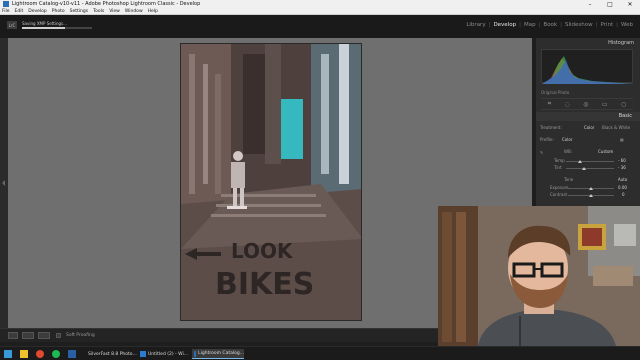  What do you see at coordinates (622, 139) in the screenshot?
I see `profile-browser-icon: ▦` at bounding box center [622, 139].